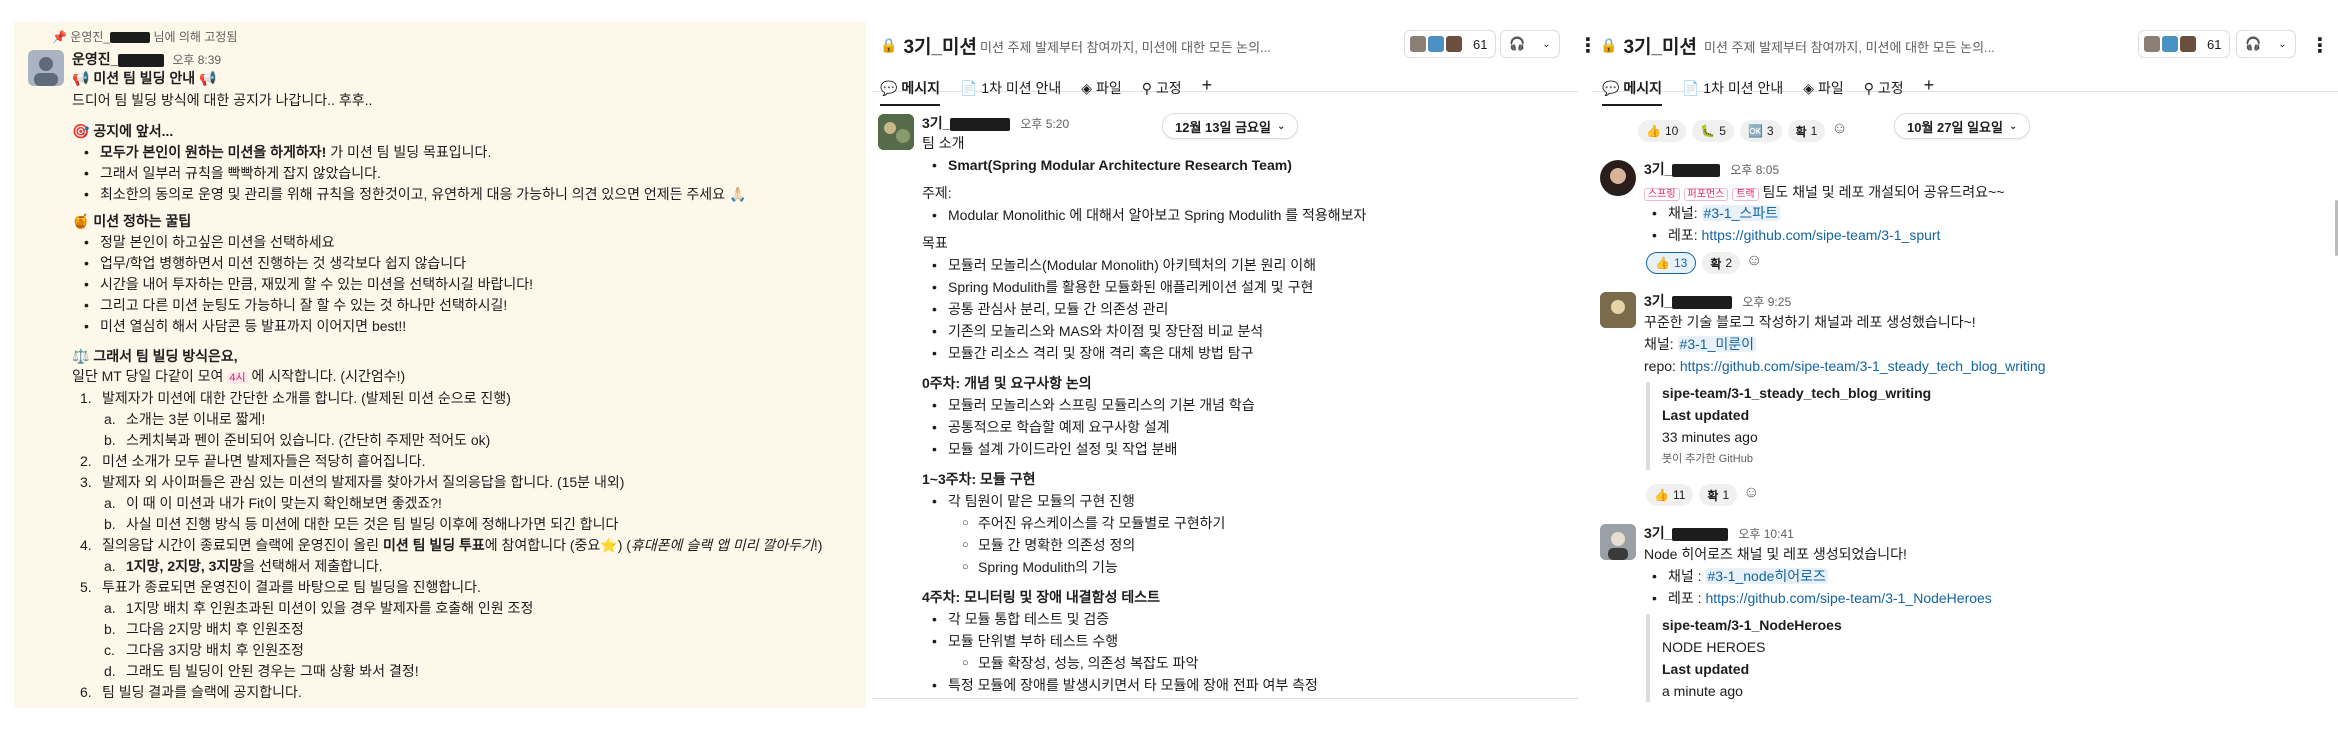  I want to click on italic-text: 휴대폰에 슬랙 앱 미리 깔아두기, so click(722, 545).